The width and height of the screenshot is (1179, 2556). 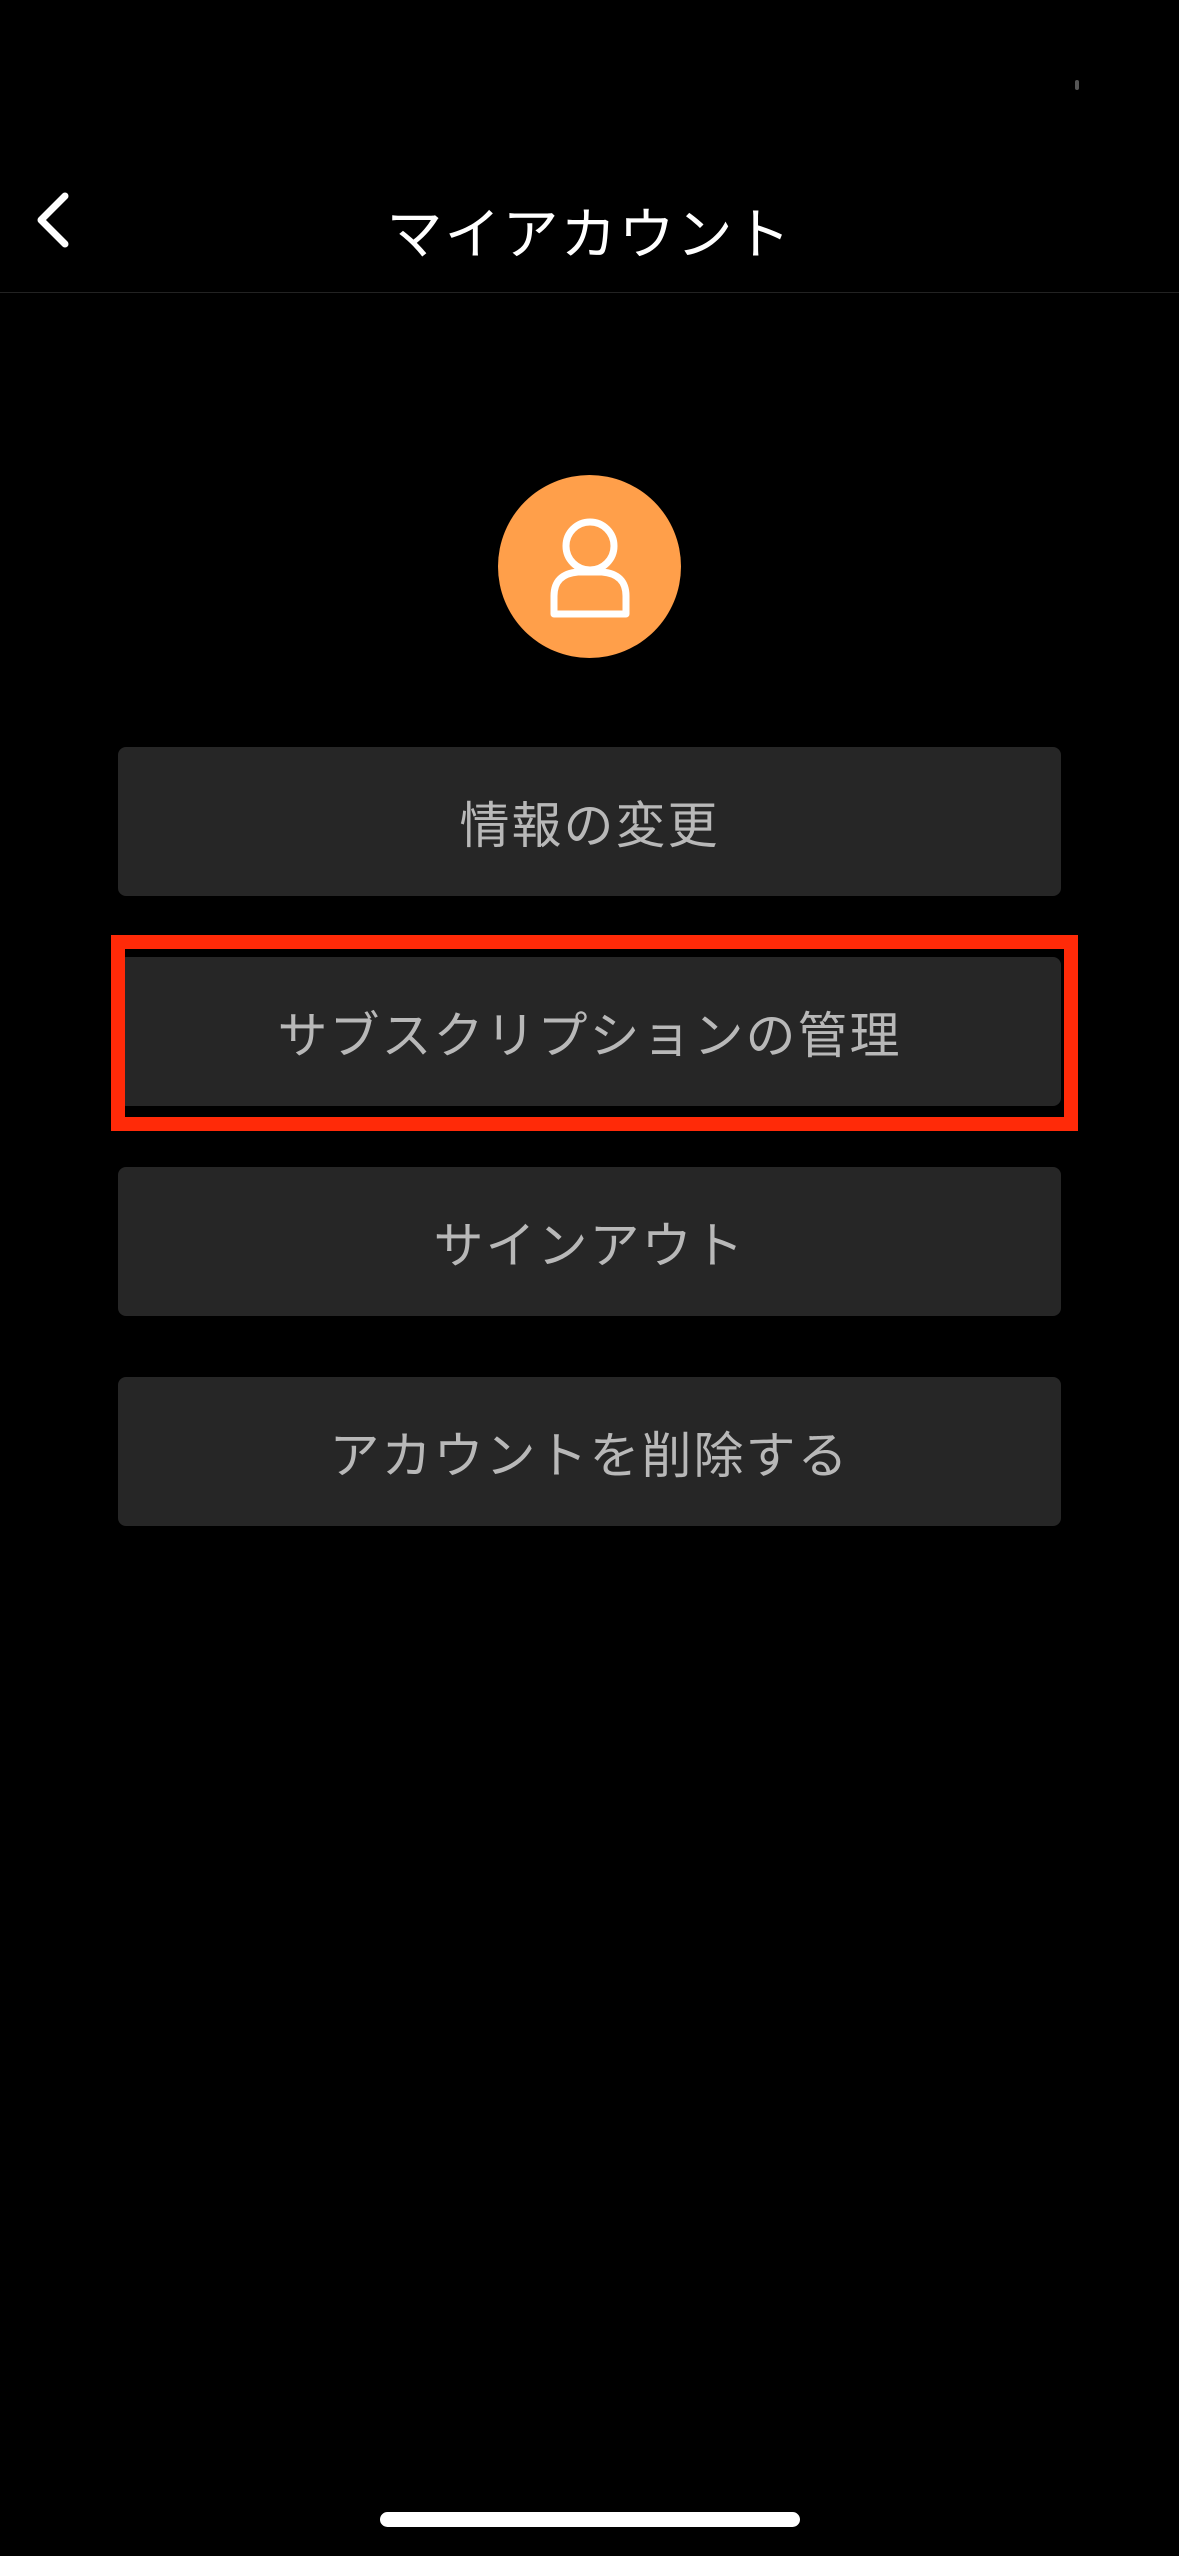 I want to click on navigation-bar: マイアカウント, so click(x=589, y=221).